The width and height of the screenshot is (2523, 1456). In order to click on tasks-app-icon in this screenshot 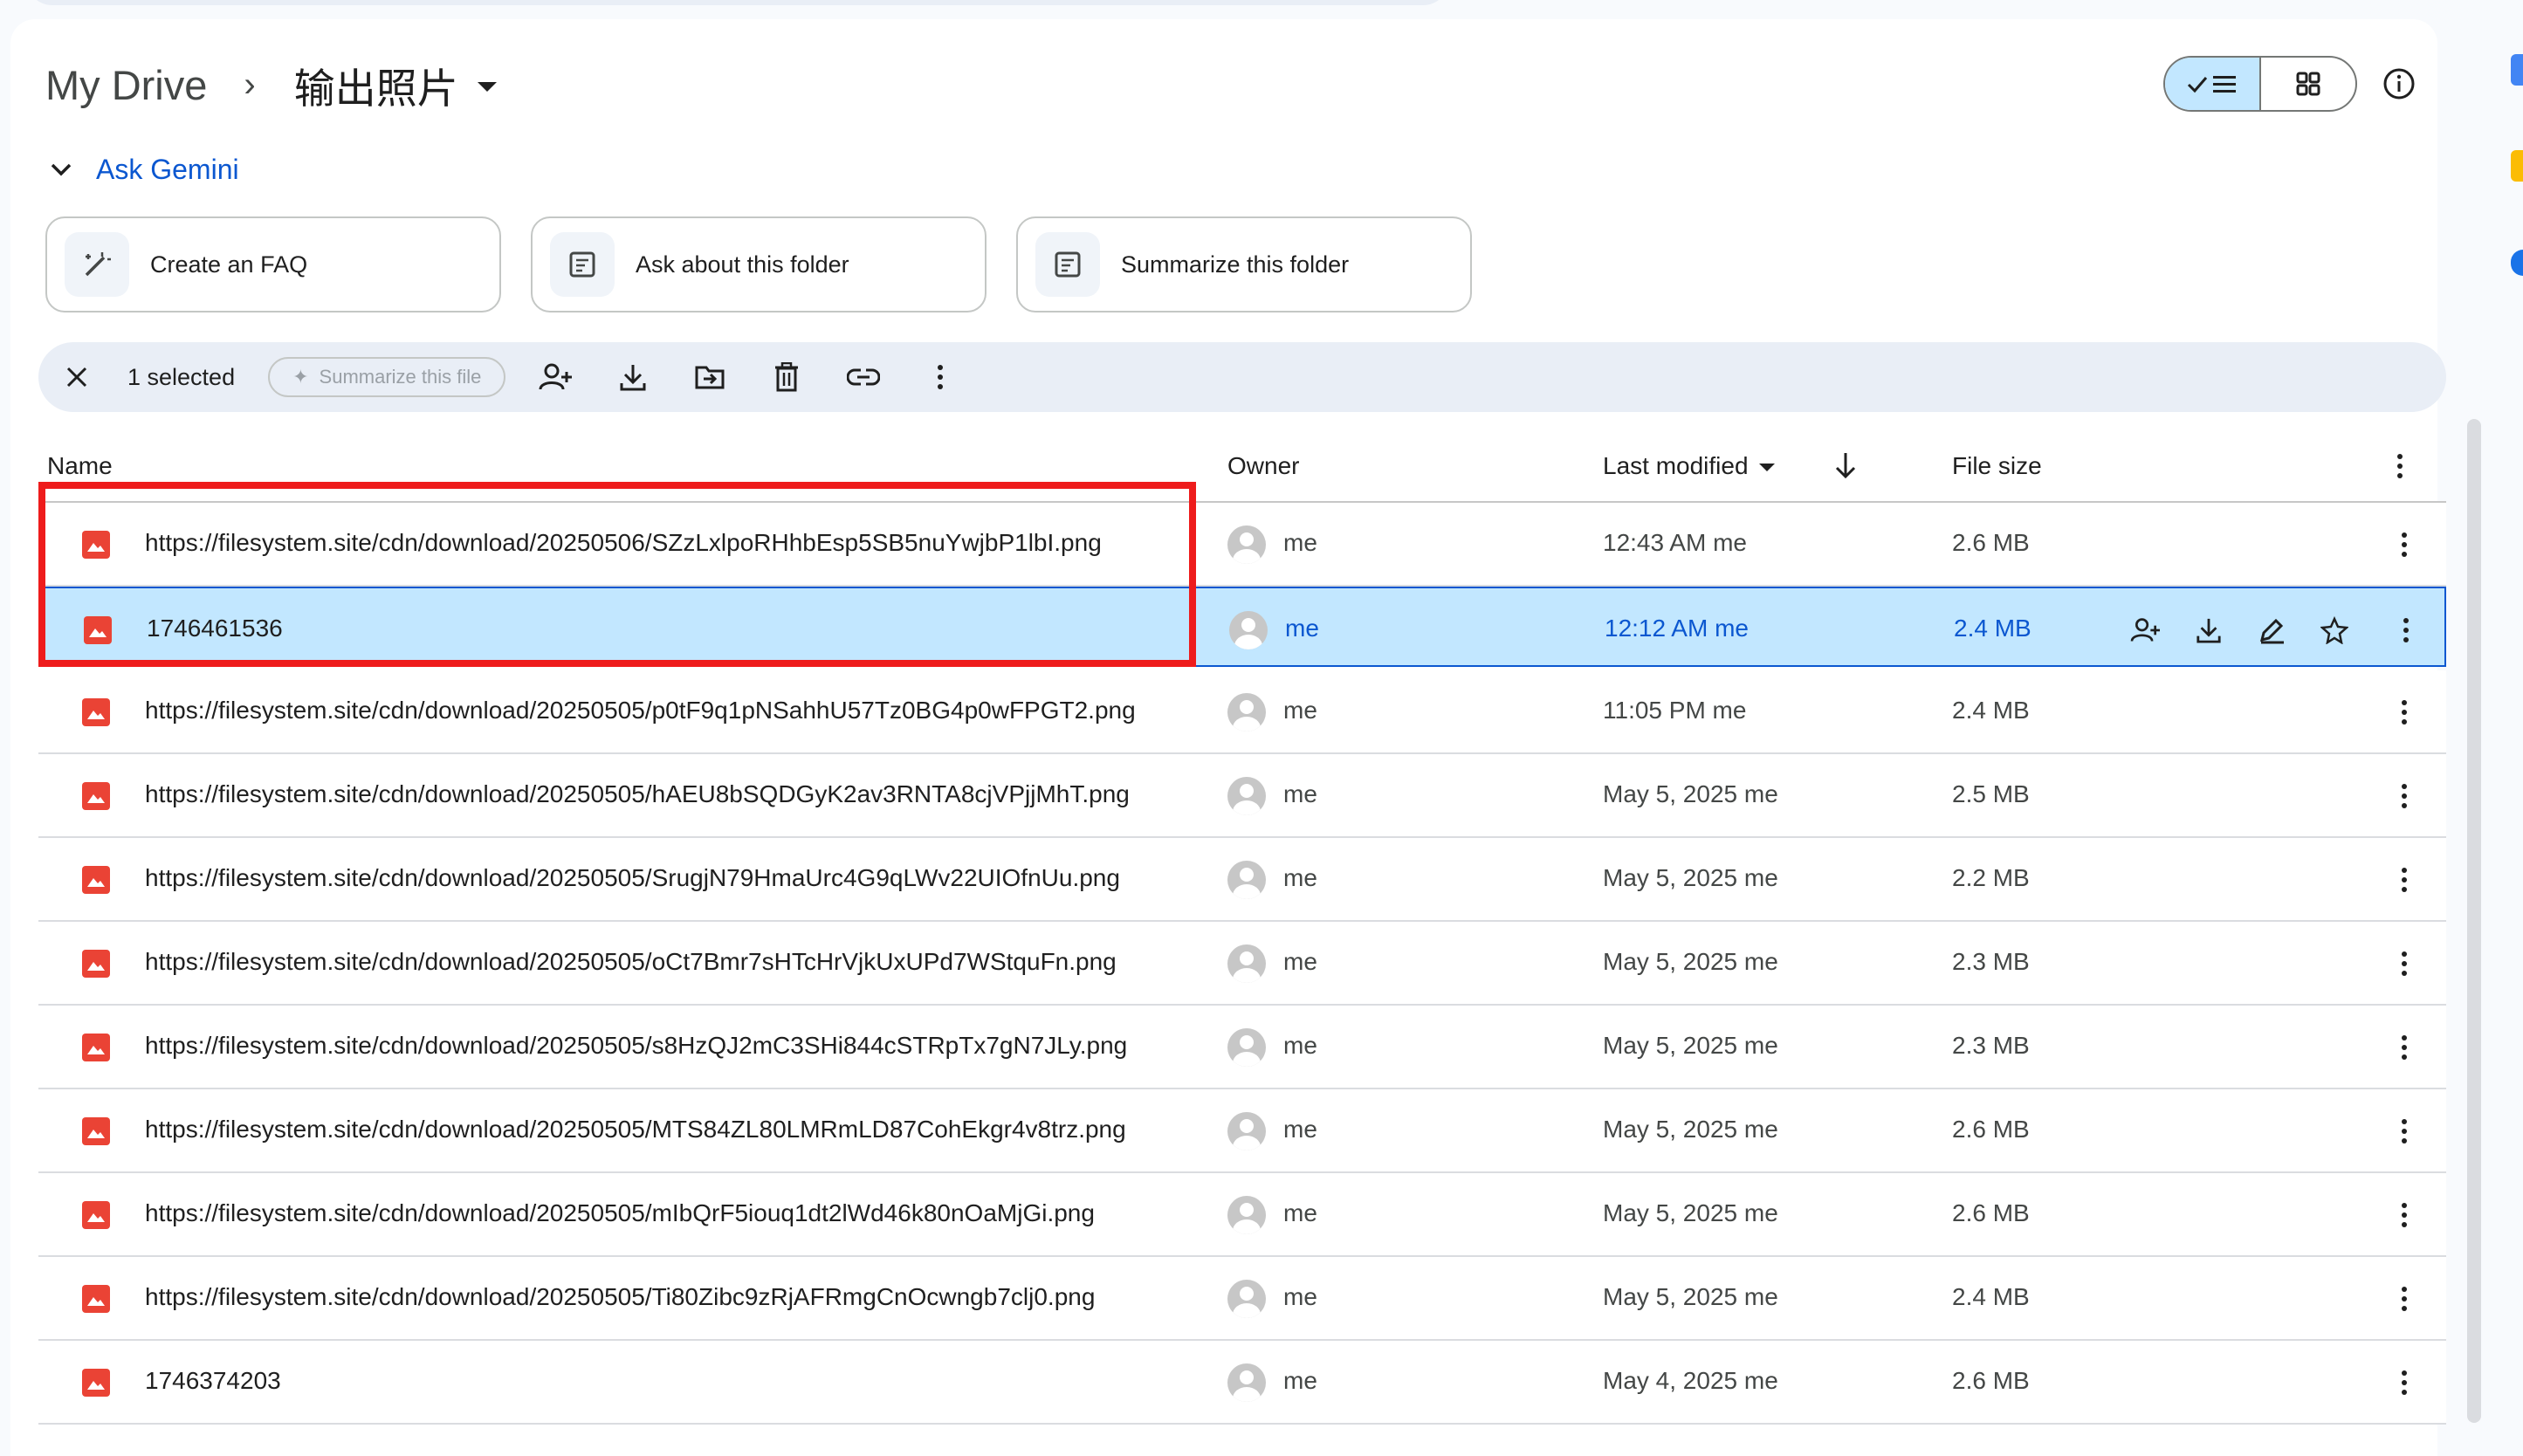, I will do `click(2517, 263)`.